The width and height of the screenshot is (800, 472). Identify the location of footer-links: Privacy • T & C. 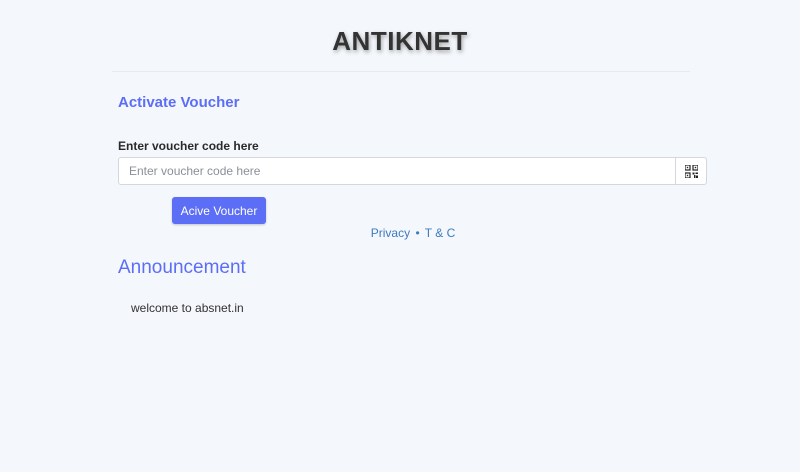
(400, 233).